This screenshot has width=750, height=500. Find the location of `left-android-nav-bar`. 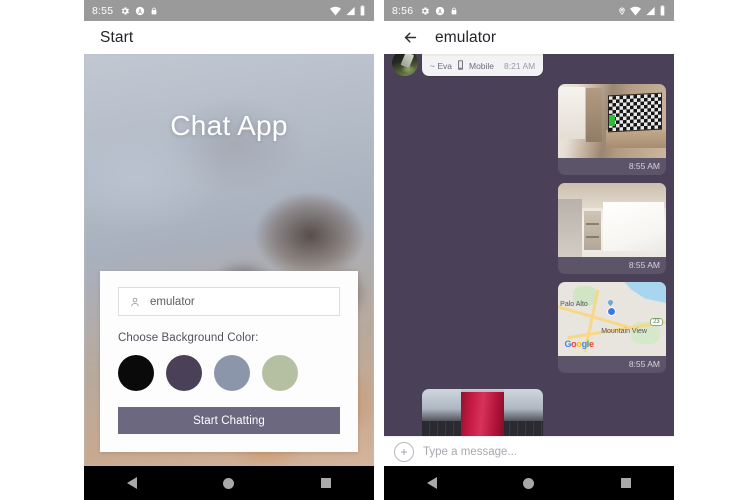

left-android-nav-bar is located at coordinates (229, 483).